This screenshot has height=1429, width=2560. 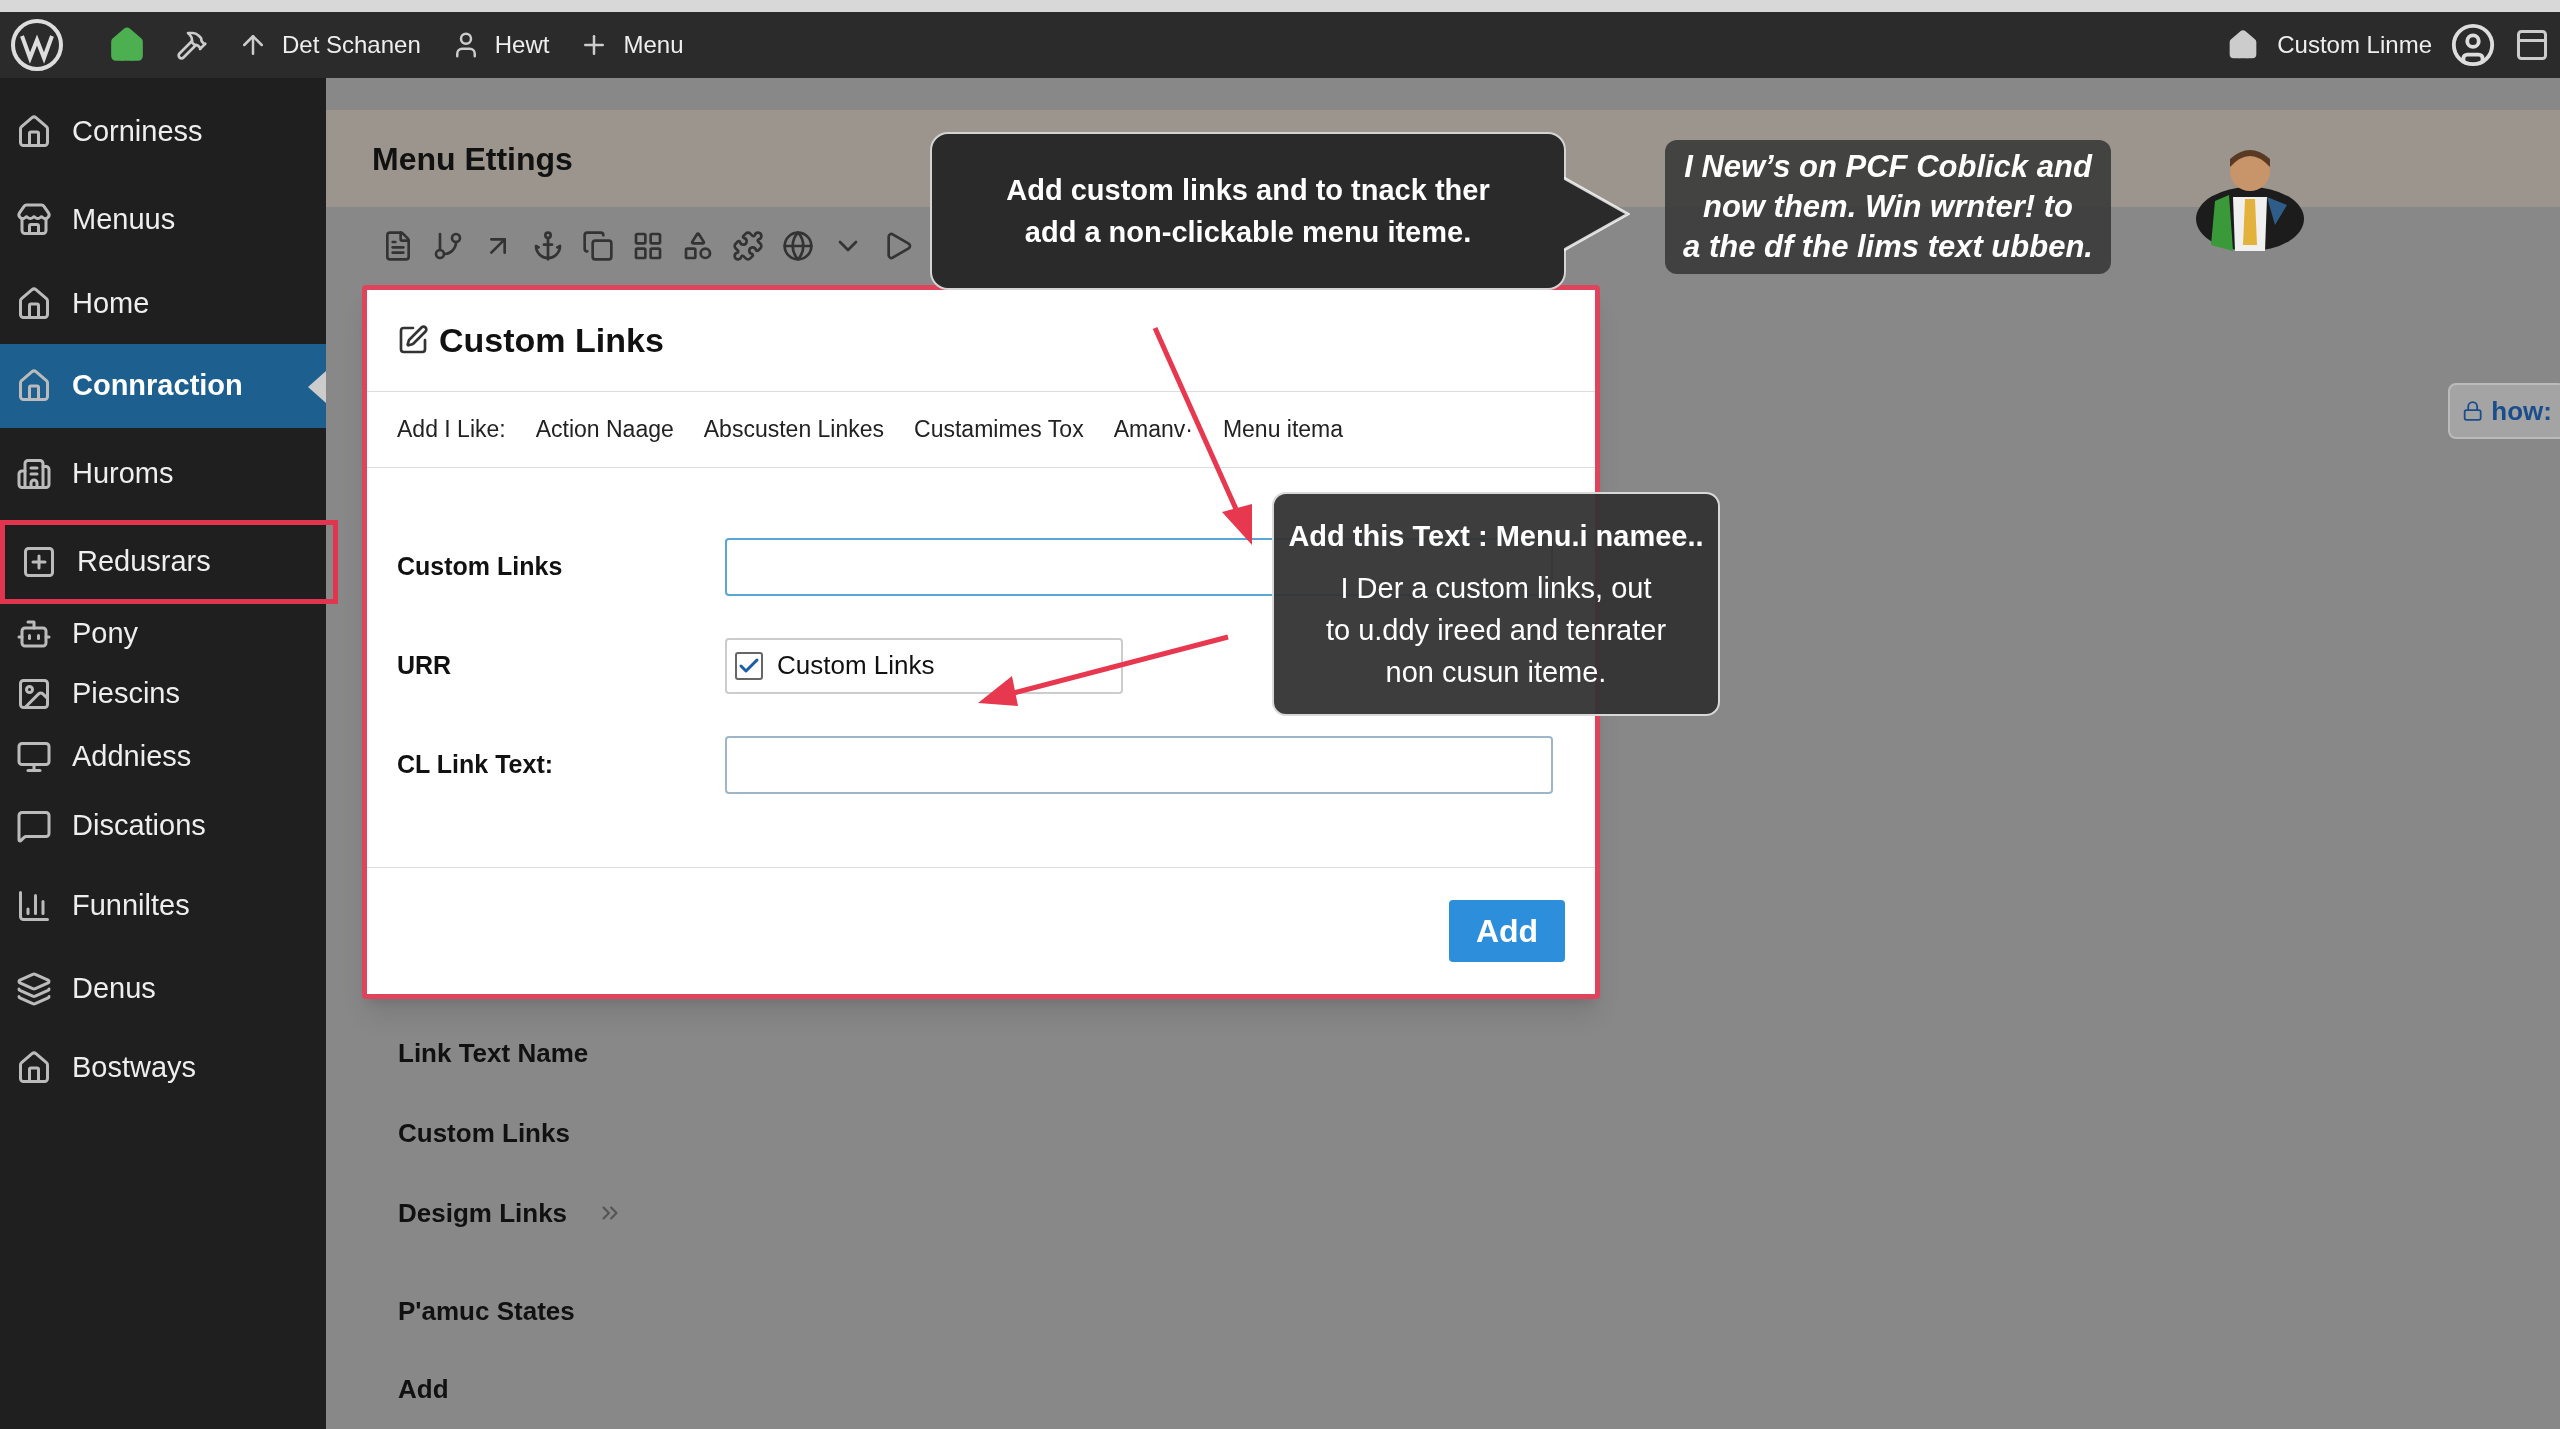 What do you see at coordinates (2532, 45) in the screenshot?
I see `window-icon` at bounding box center [2532, 45].